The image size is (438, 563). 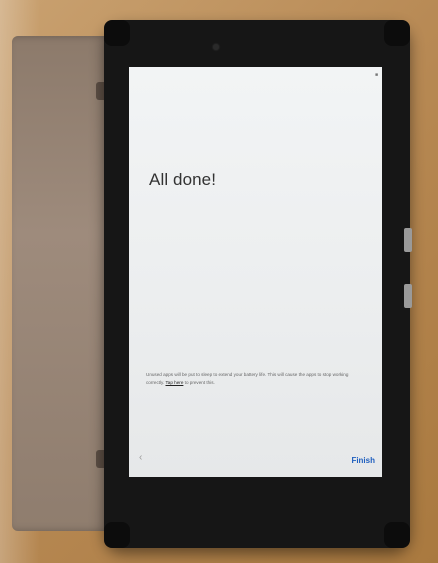 What do you see at coordinates (140, 457) in the screenshot?
I see `chevron-left-icon: ‹` at bounding box center [140, 457].